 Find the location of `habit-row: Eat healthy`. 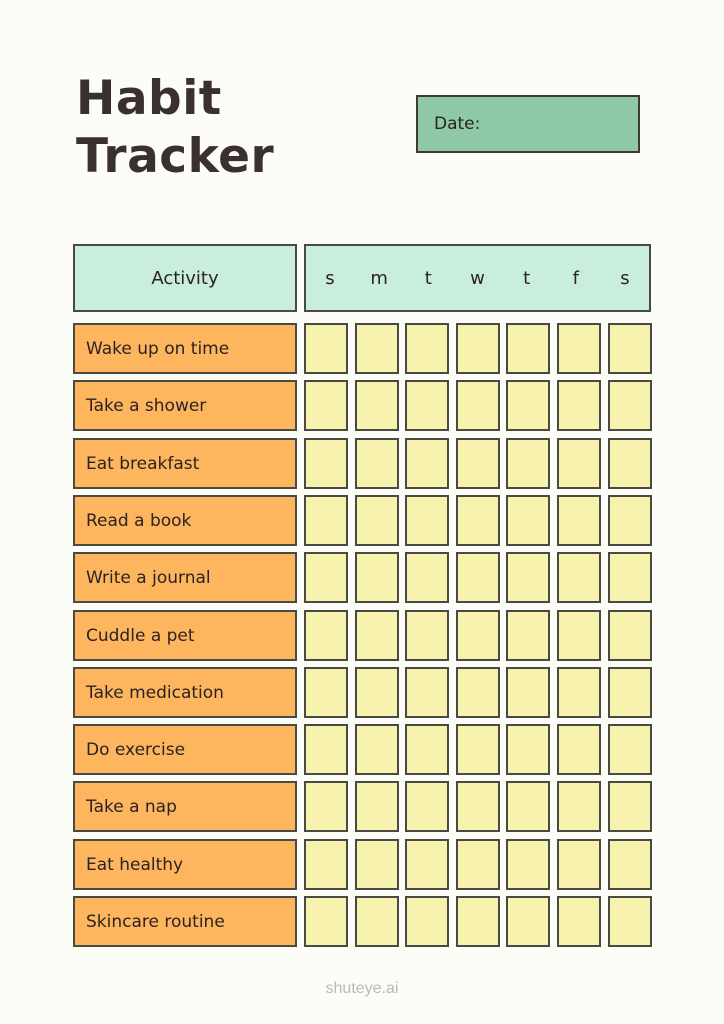

habit-row: Eat healthy is located at coordinates (362, 864).